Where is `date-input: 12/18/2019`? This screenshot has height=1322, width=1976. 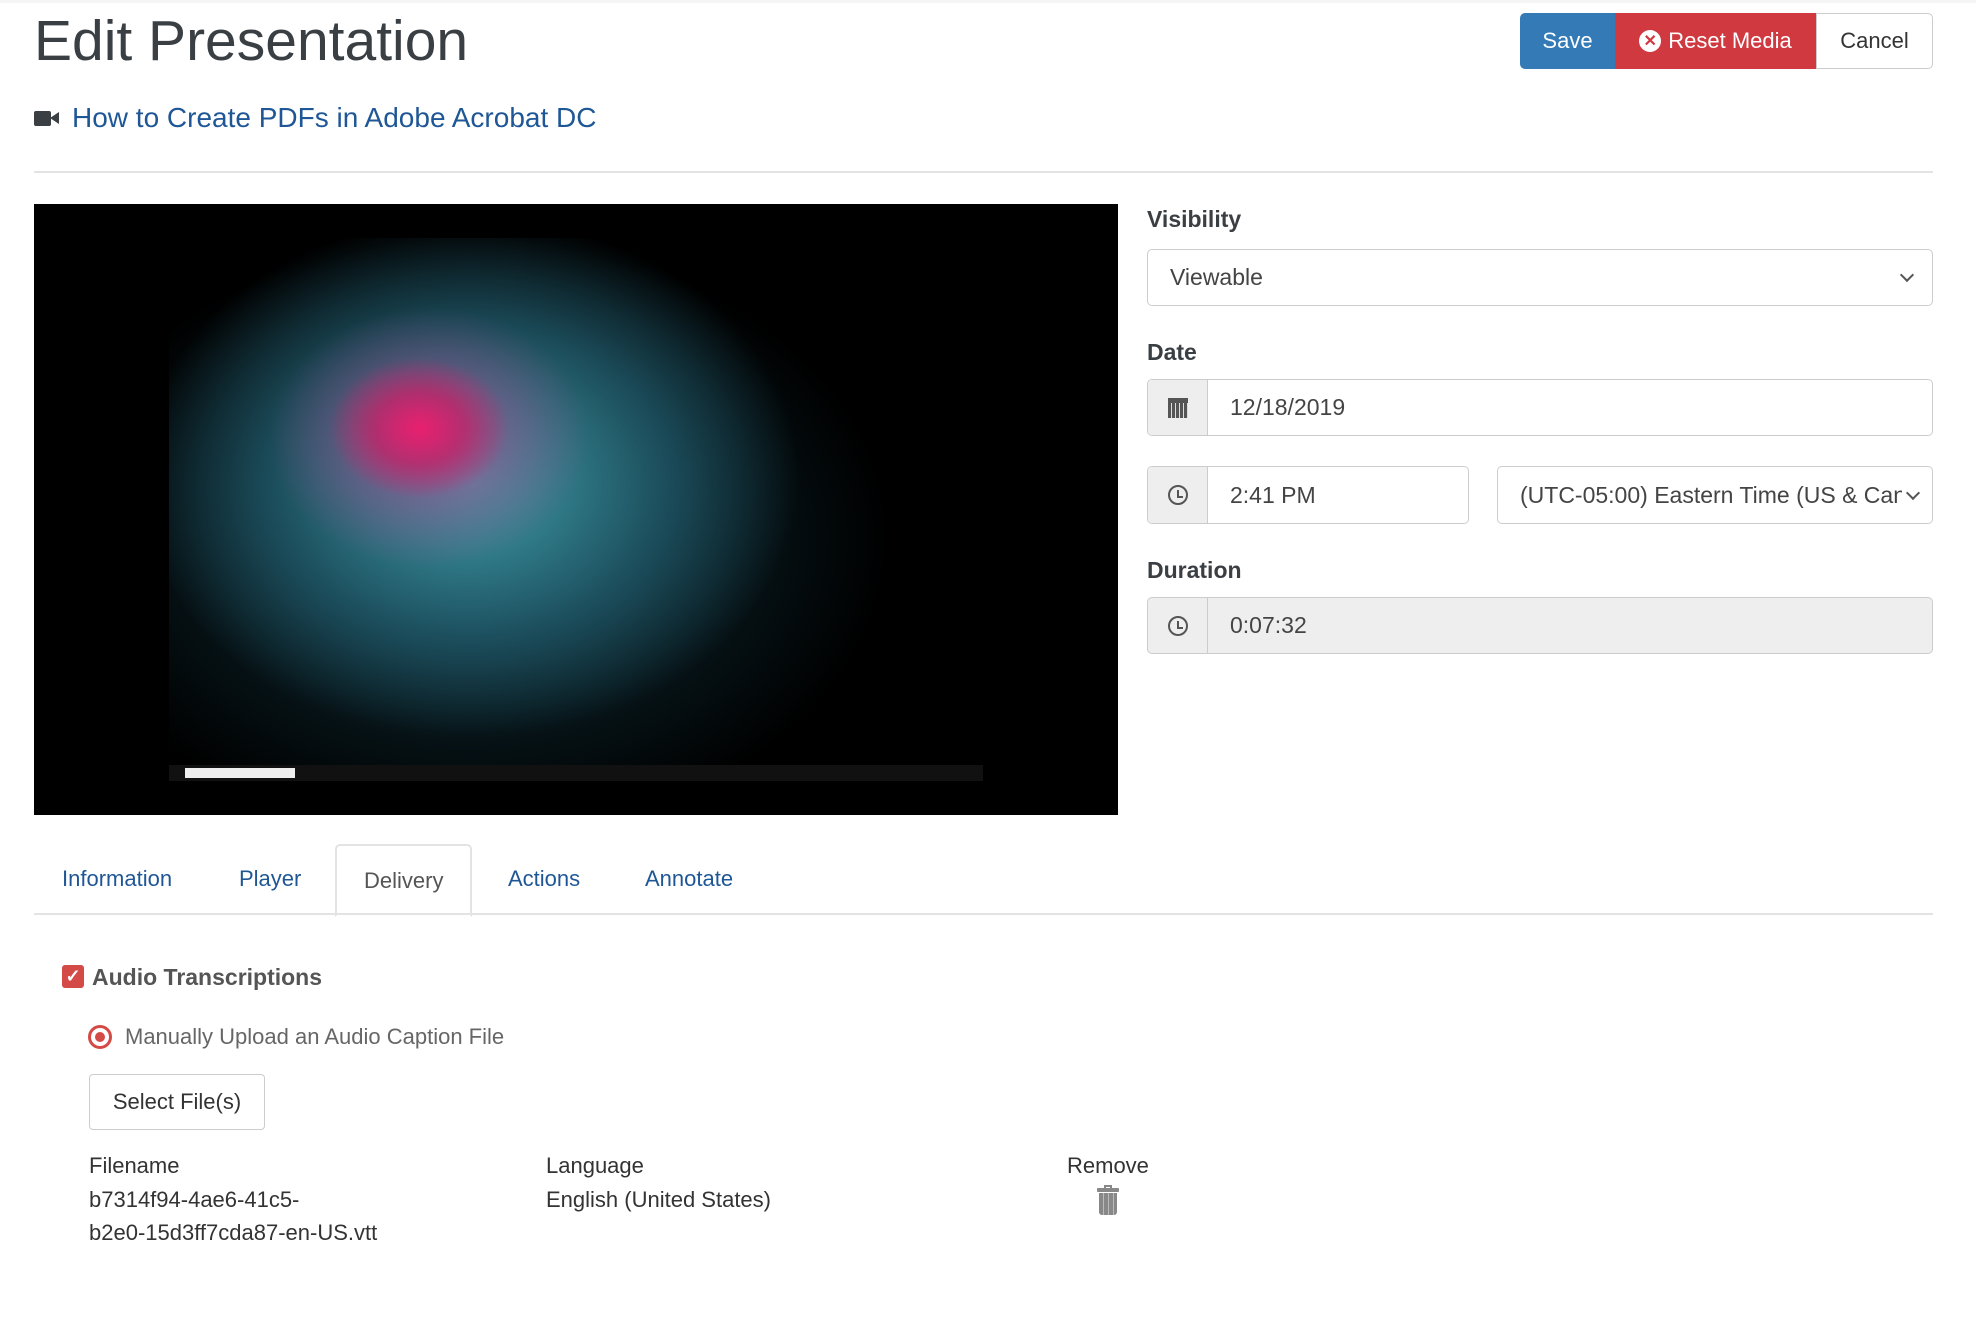
date-input: 12/18/2019 is located at coordinates (1540, 407).